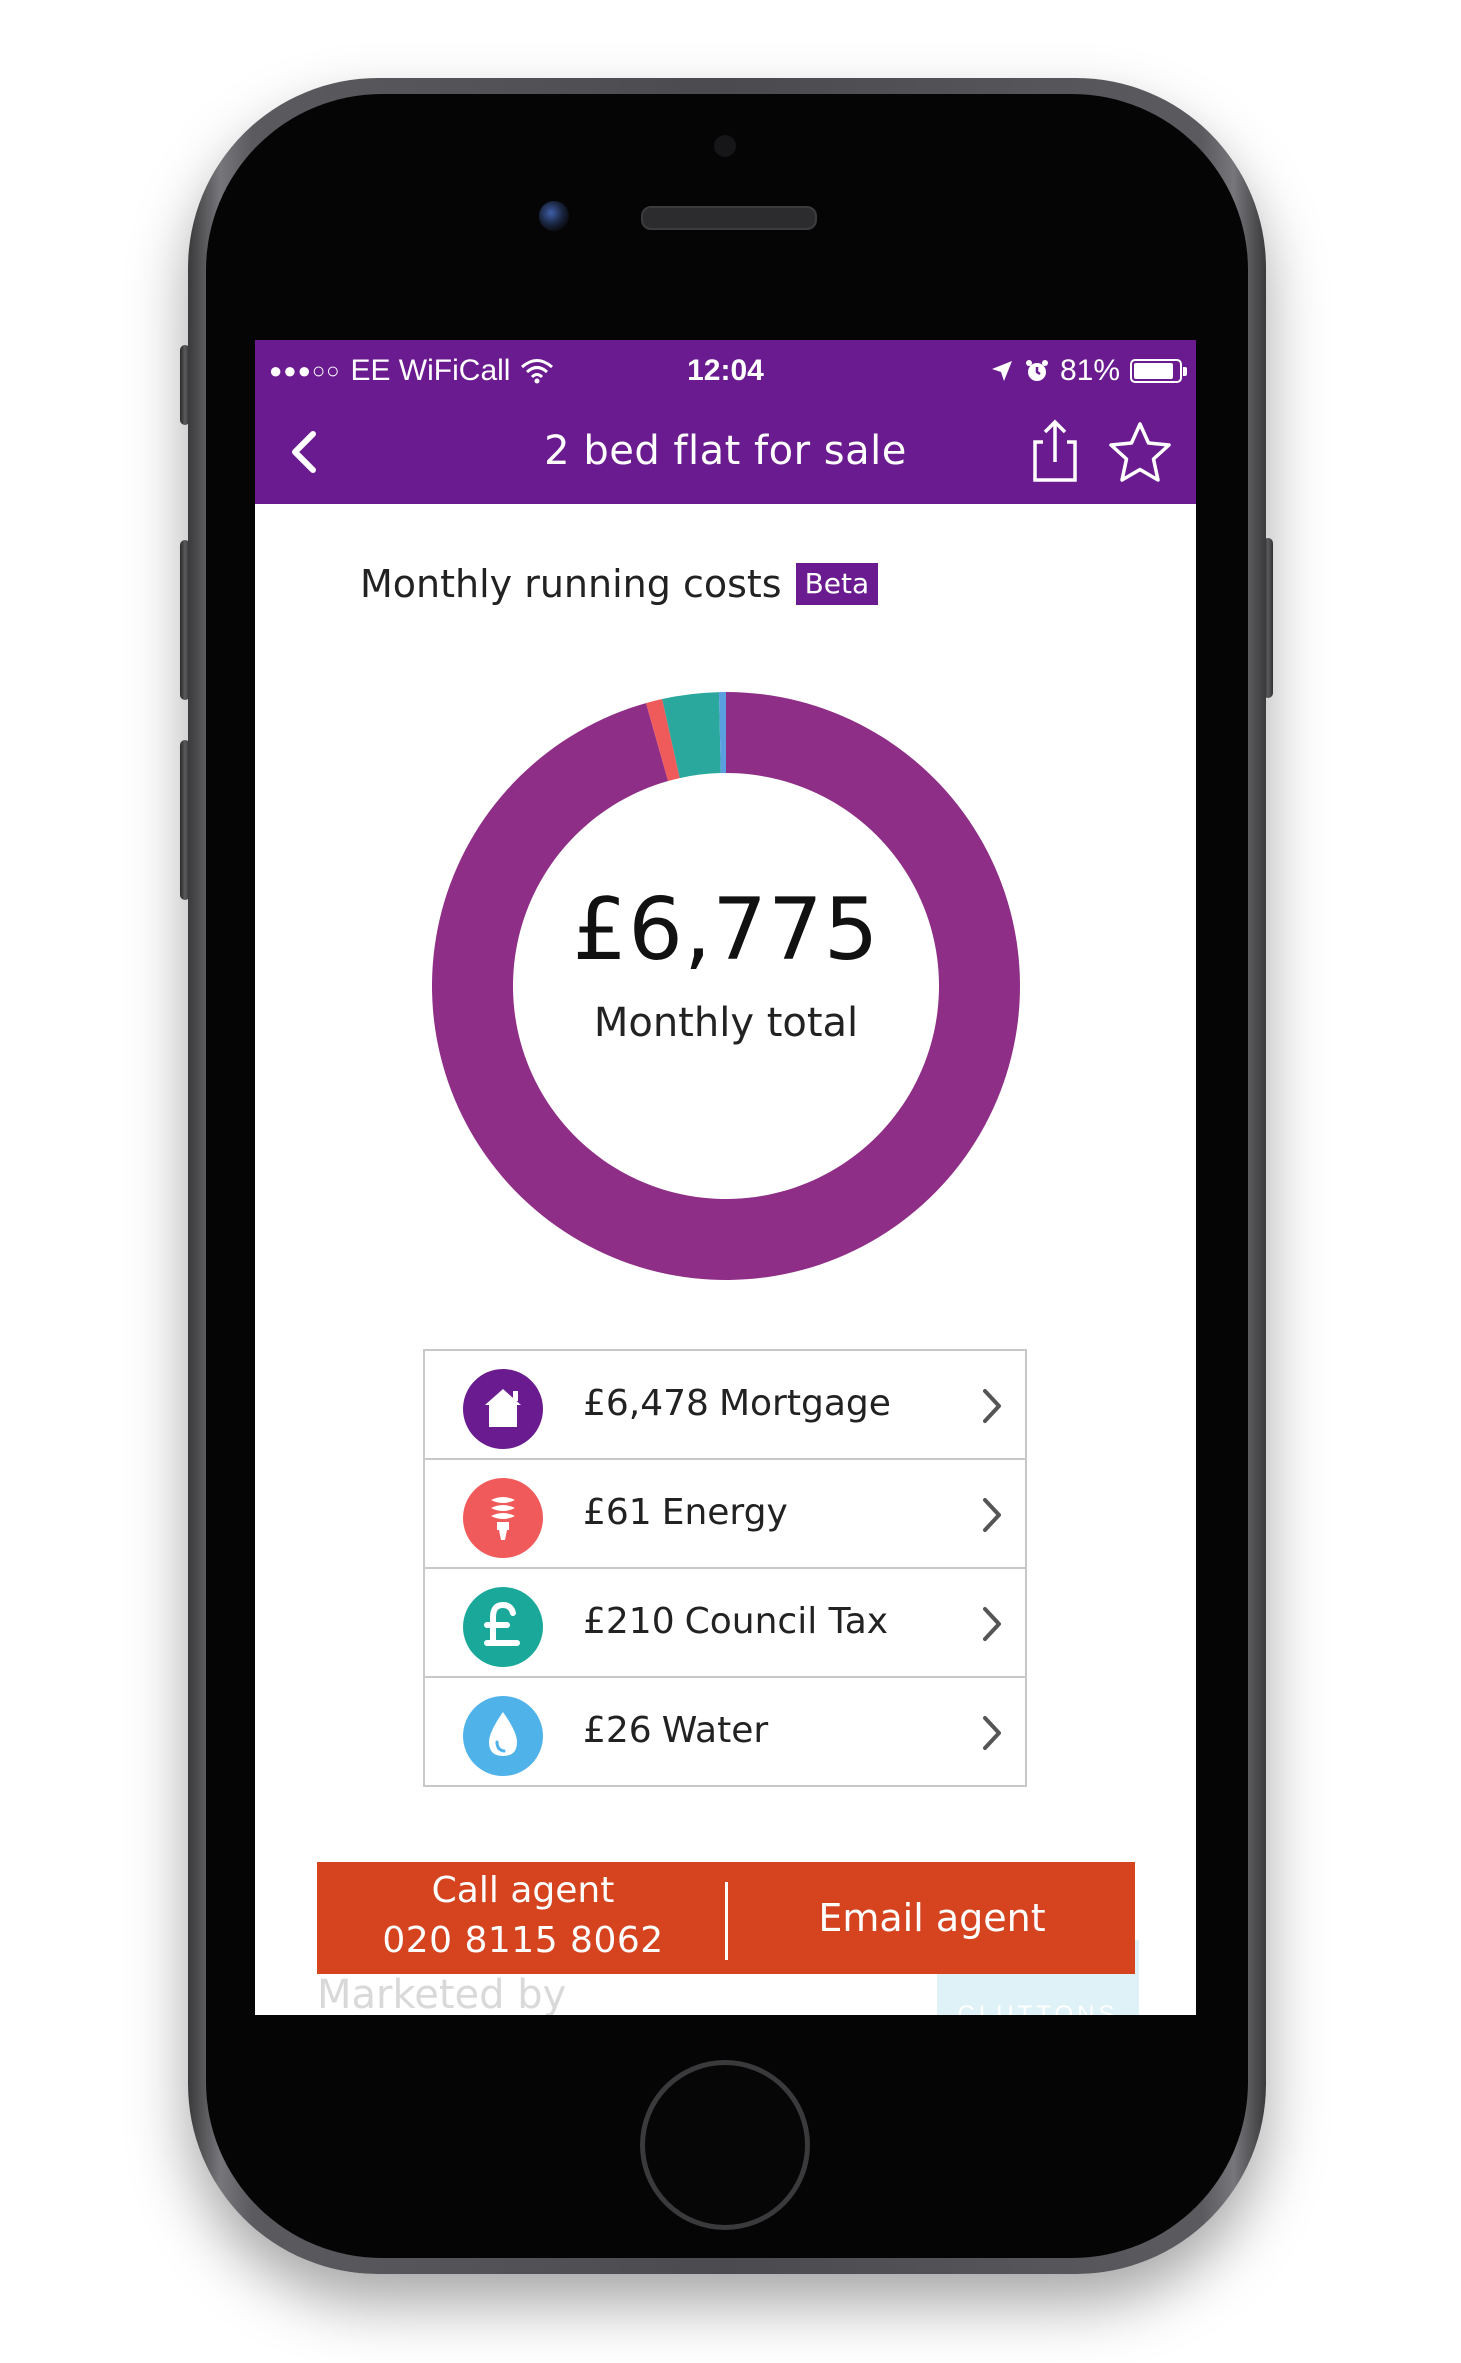 The image size is (1461, 2363). I want to click on cost-amount: £26, so click(617, 1730).